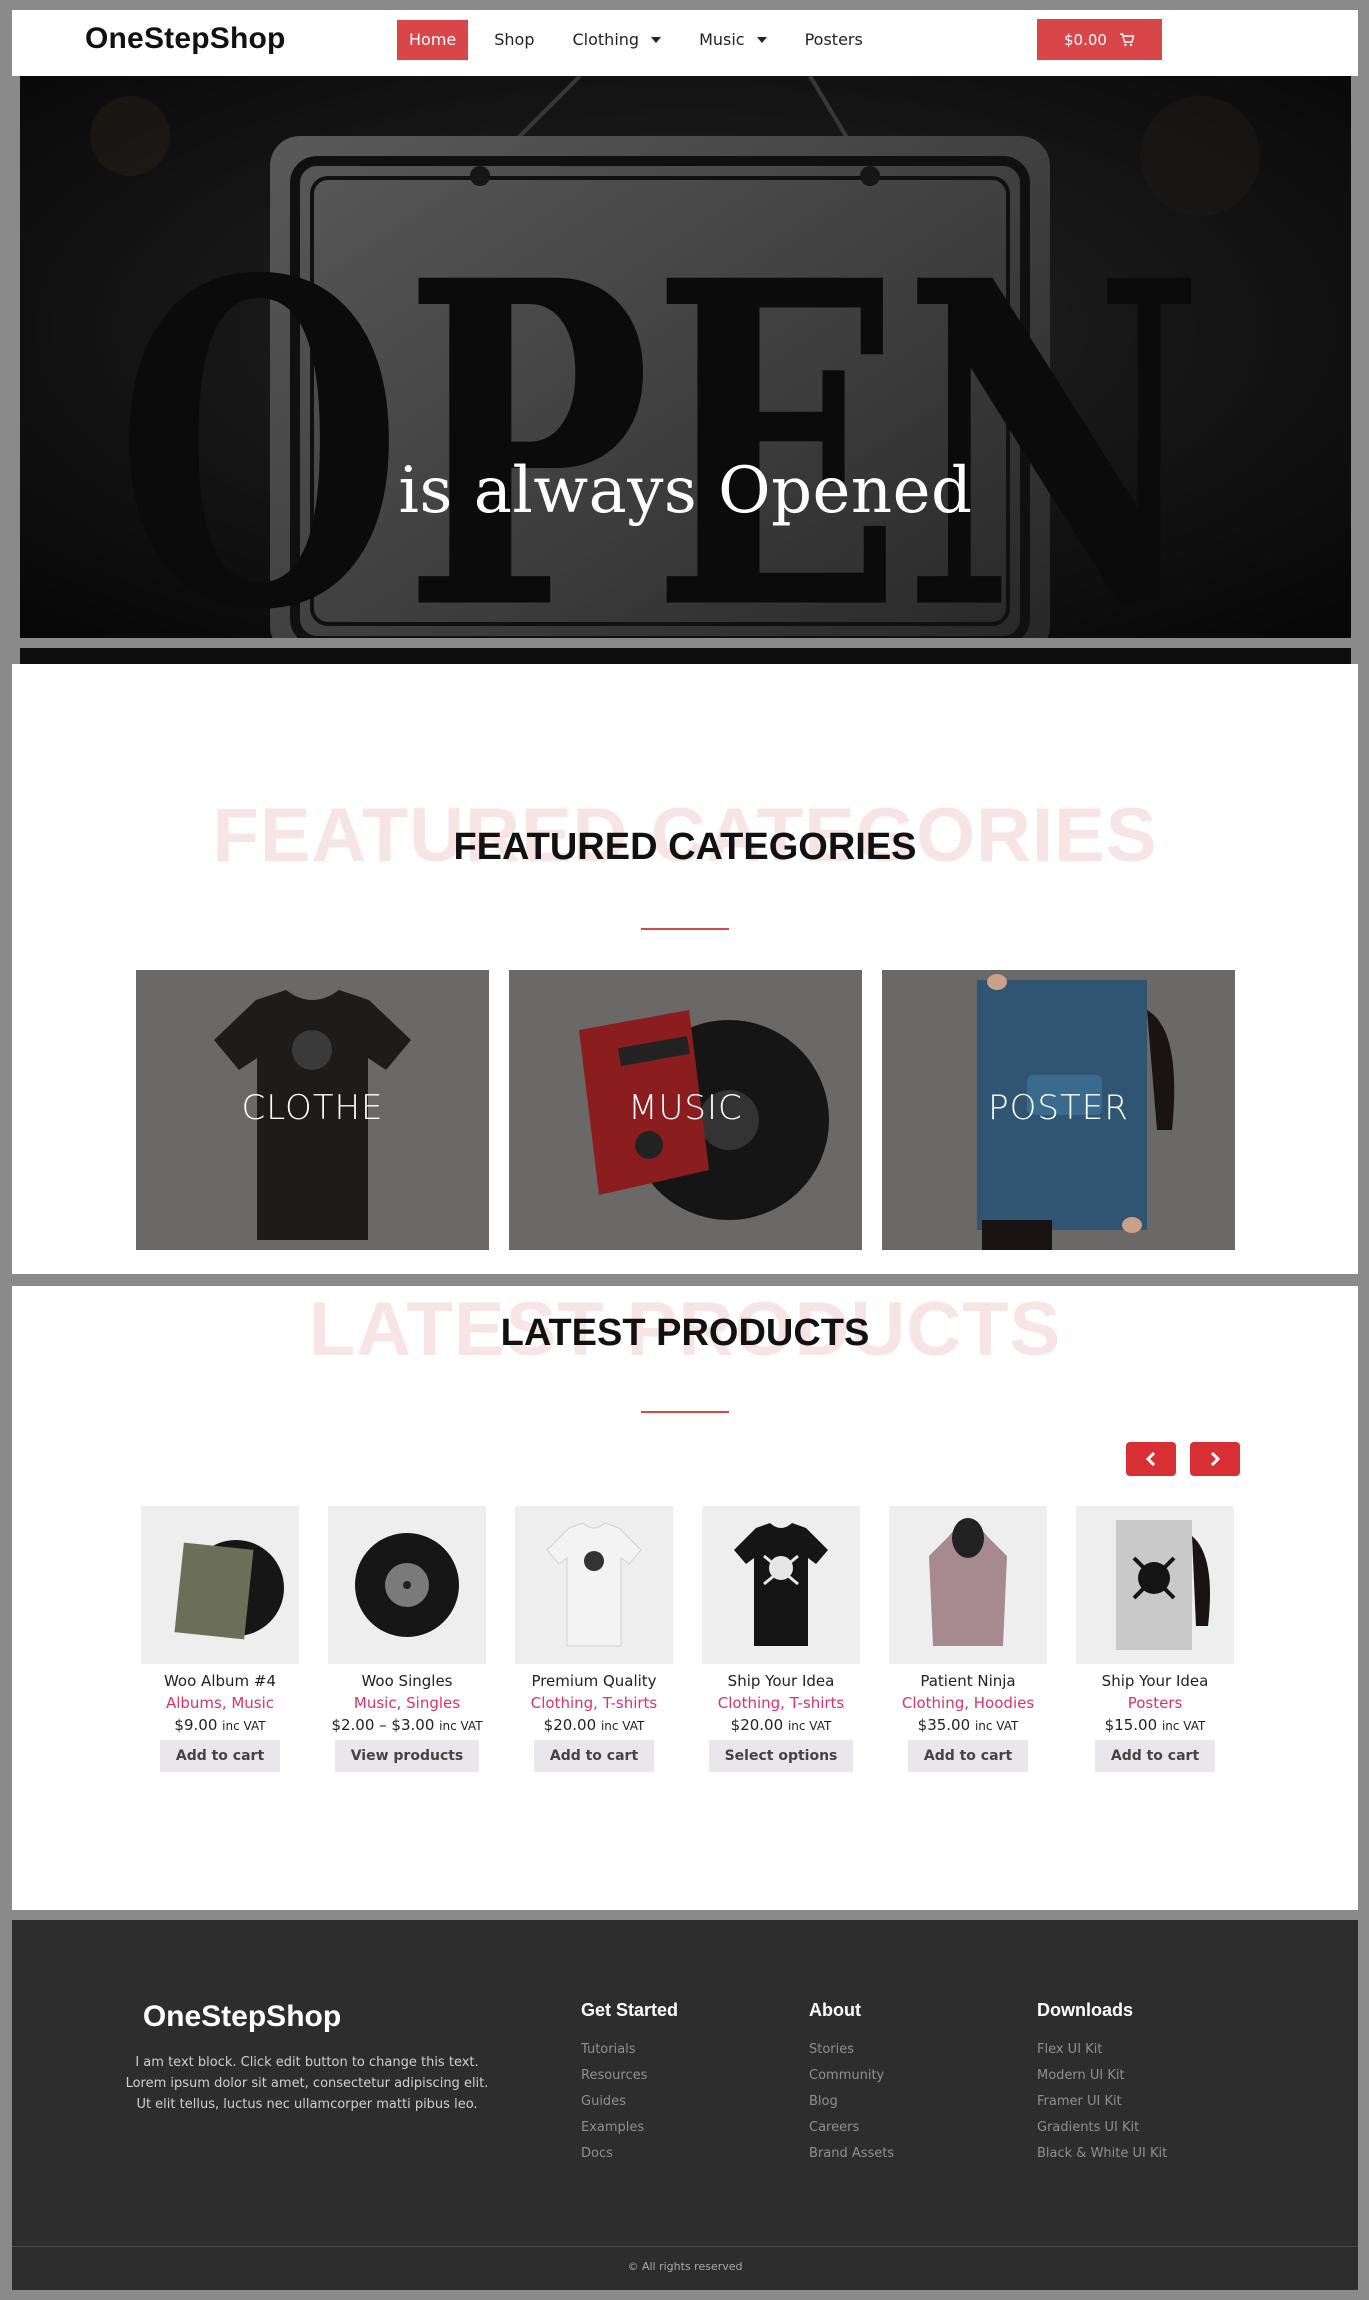 The height and width of the screenshot is (2300, 1369). I want to click on footer-link: Framer UI Kit, so click(1102, 2102).